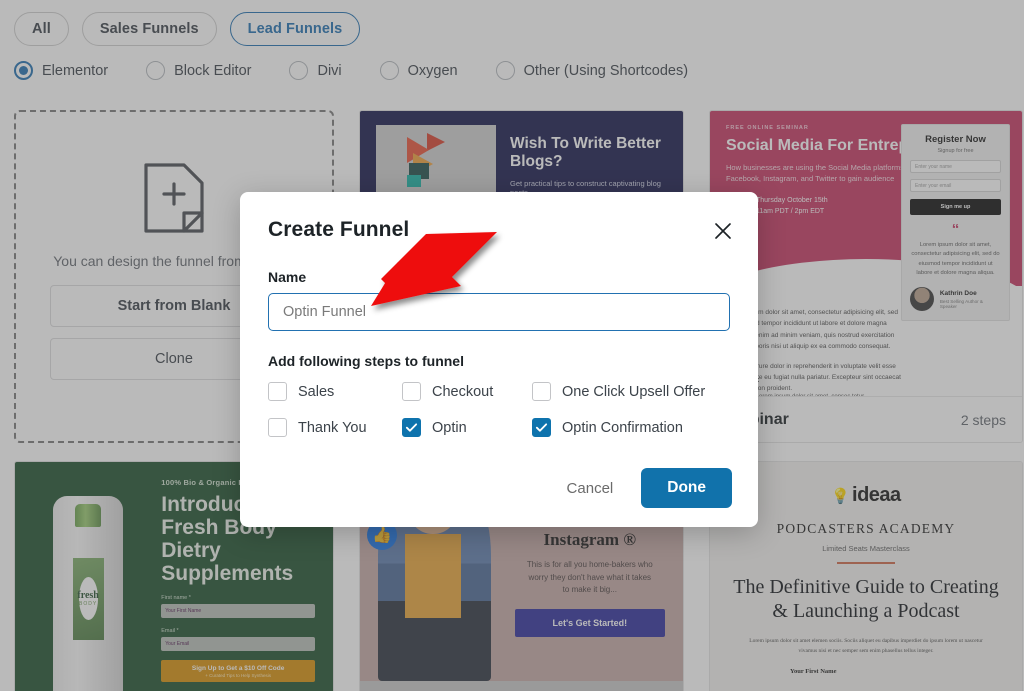 The height and width of the screenshot is (691, 1024). Describe the element at coordinates (686, 488) in the screenshot. I see `done-button: Done` at that location.